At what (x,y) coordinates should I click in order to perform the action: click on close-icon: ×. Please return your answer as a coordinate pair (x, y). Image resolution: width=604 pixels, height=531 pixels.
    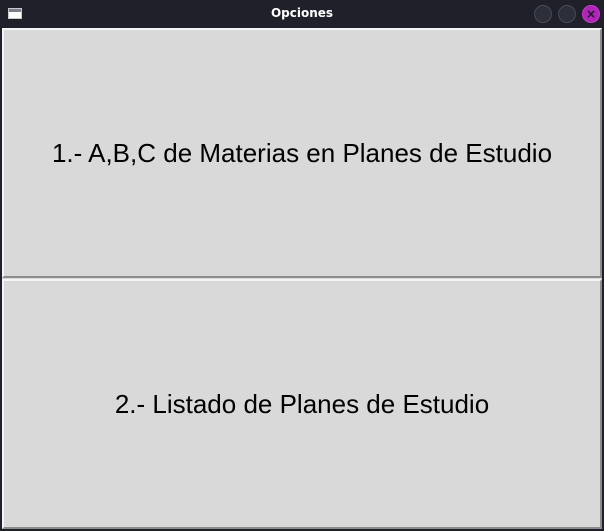
    Looking at the image, I should click on (591, 14).